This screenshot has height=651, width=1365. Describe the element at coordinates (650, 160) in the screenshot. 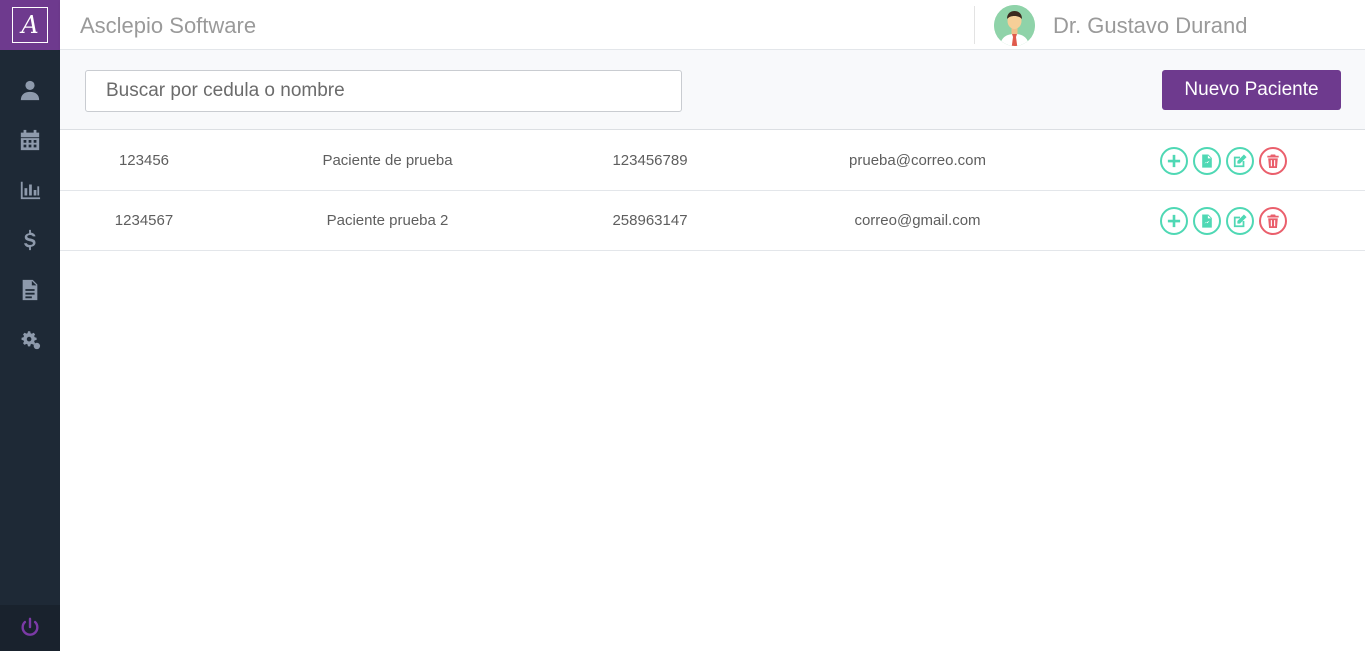

I see `patient-phone: 123456789` at that location.